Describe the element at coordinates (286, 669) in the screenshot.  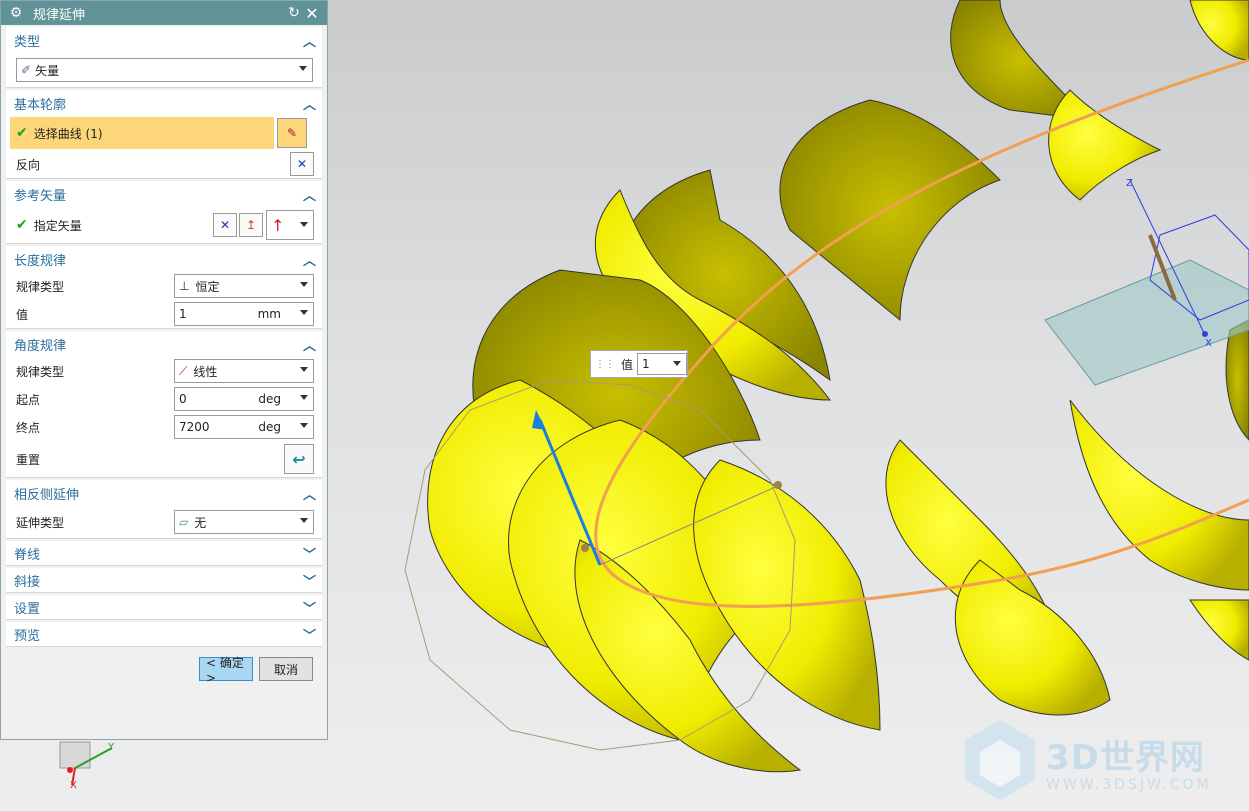
I see `cancel-button: 取消` at that location.